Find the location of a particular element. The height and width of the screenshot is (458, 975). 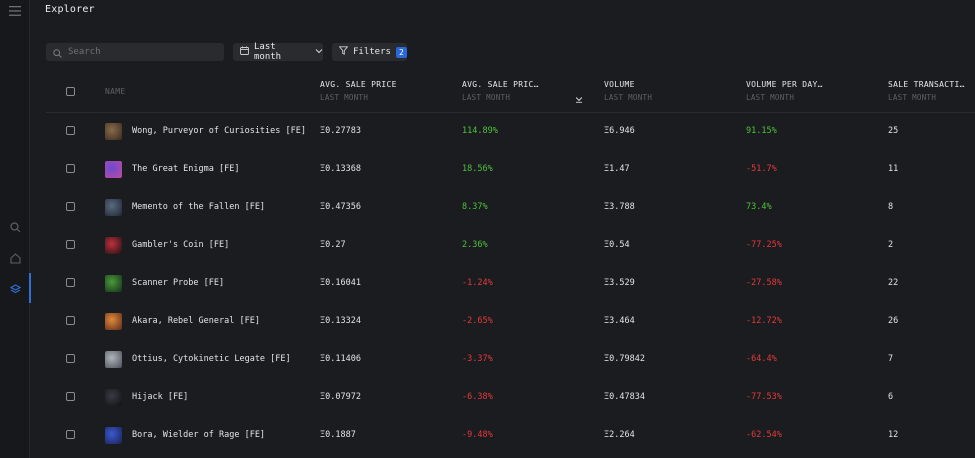

column-header-volume-per-day: VOLUME PER DAY… LAST MONTH is located at coordinates (784, 91).